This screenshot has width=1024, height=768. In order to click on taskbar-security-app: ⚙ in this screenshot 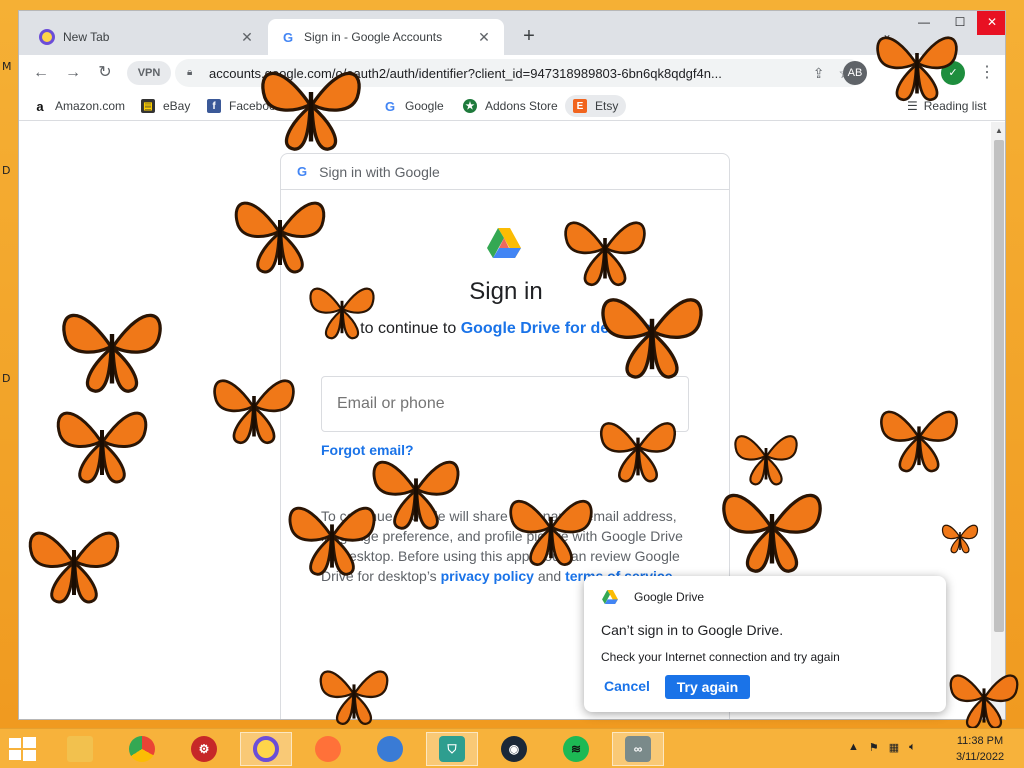, I will do `click(204, 749)`.